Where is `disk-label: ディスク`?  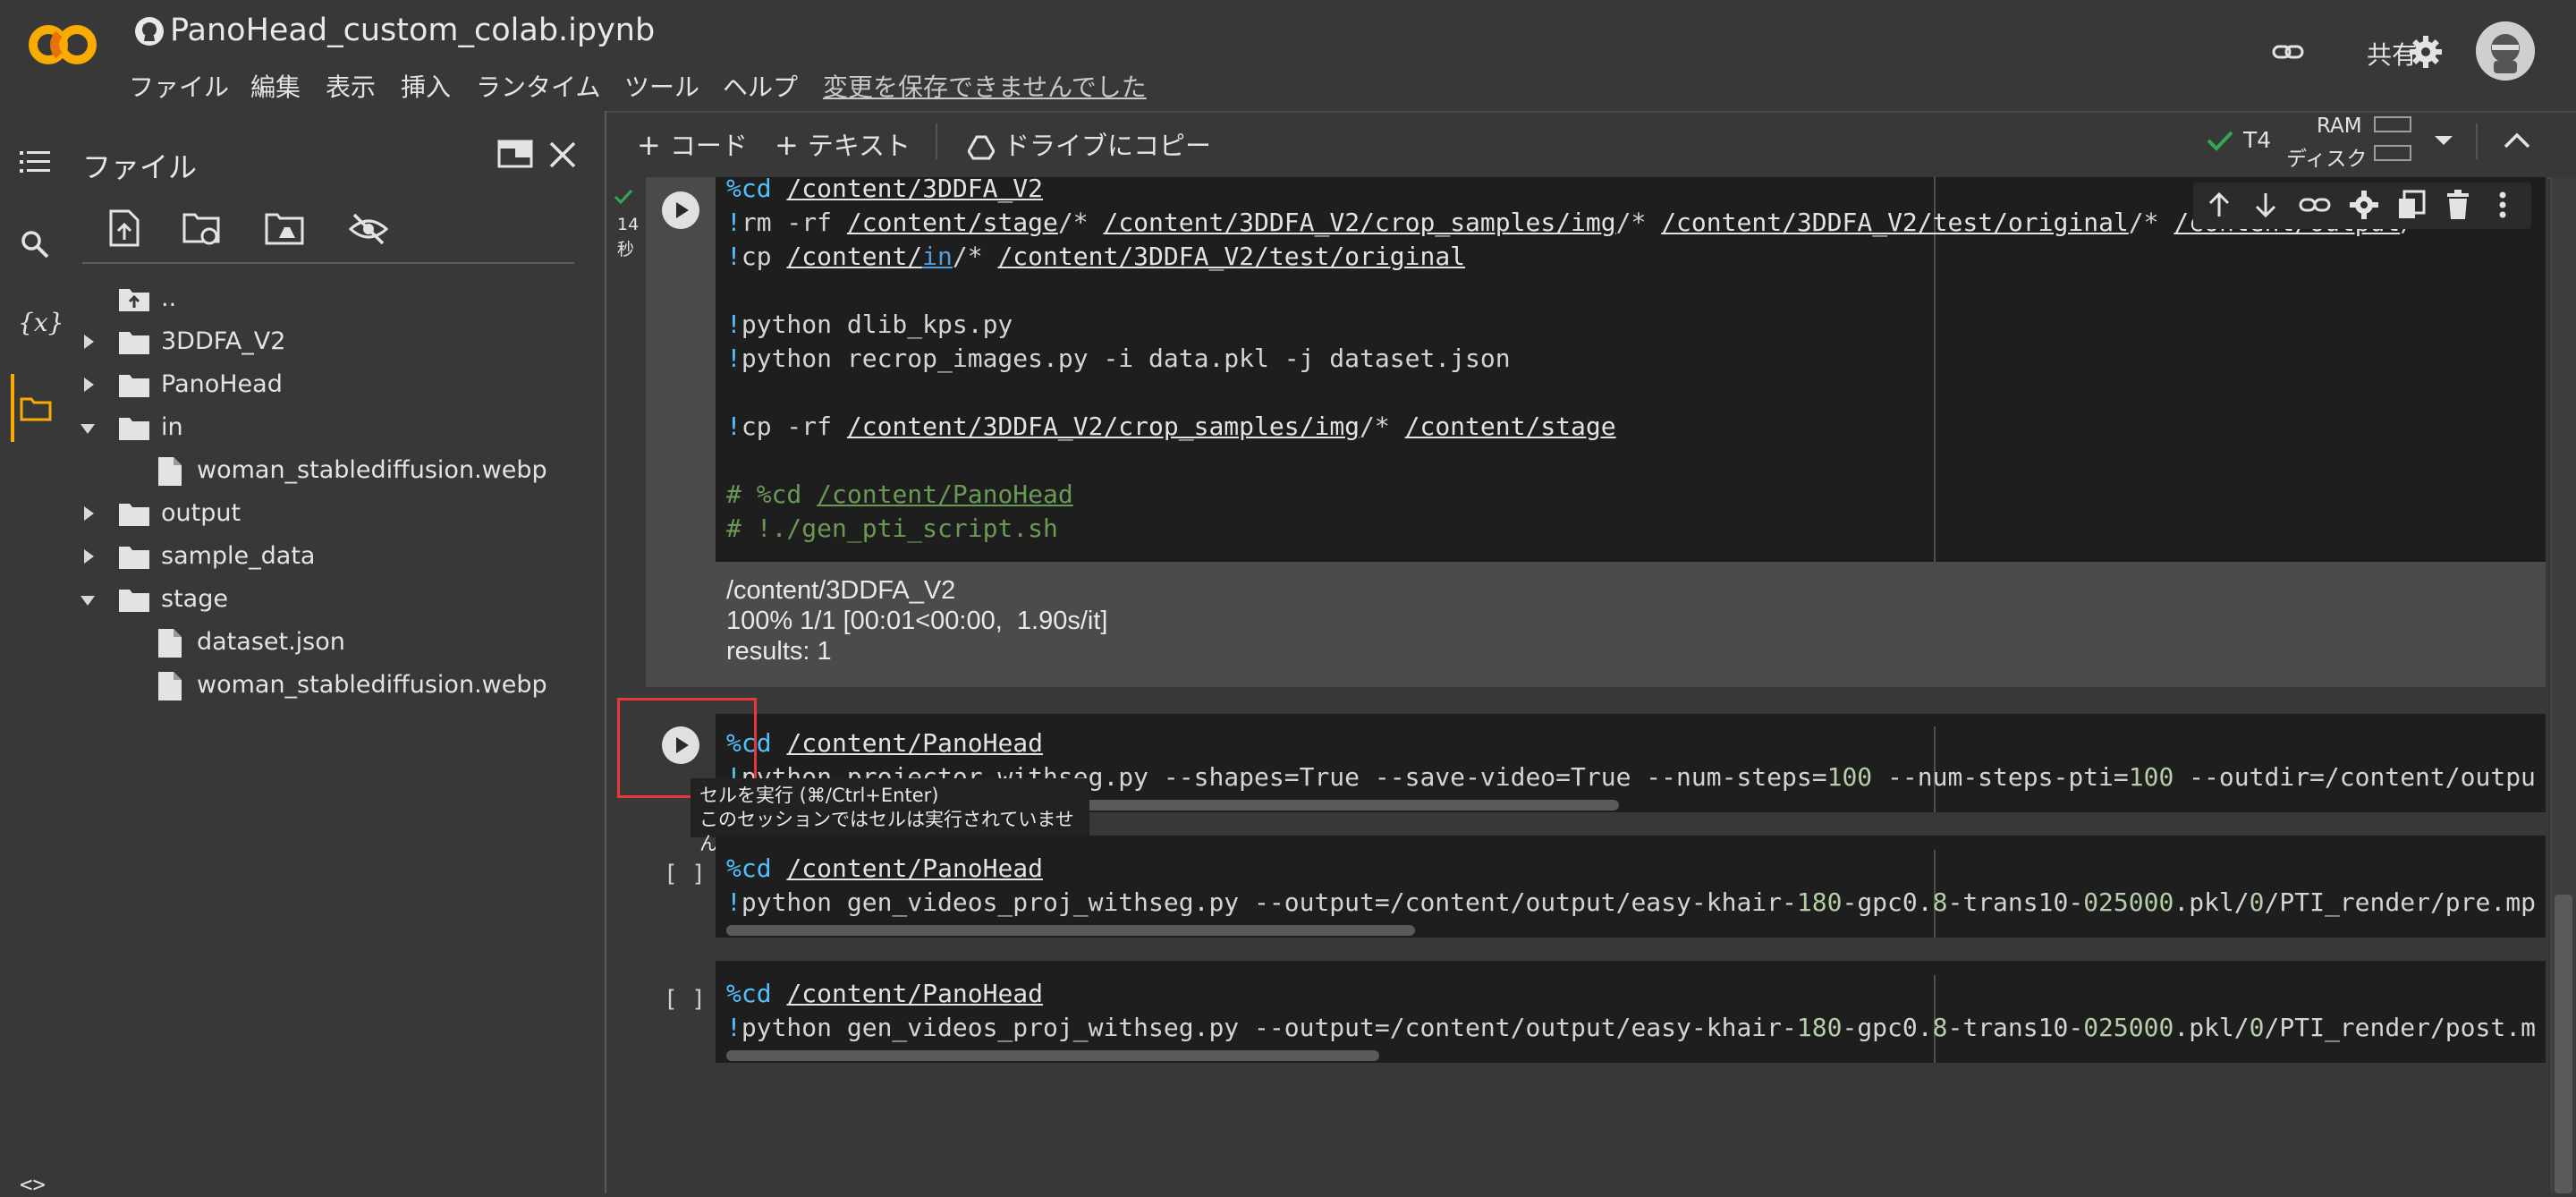
disk-label: ディスク is located at coordinates (2327, 160).